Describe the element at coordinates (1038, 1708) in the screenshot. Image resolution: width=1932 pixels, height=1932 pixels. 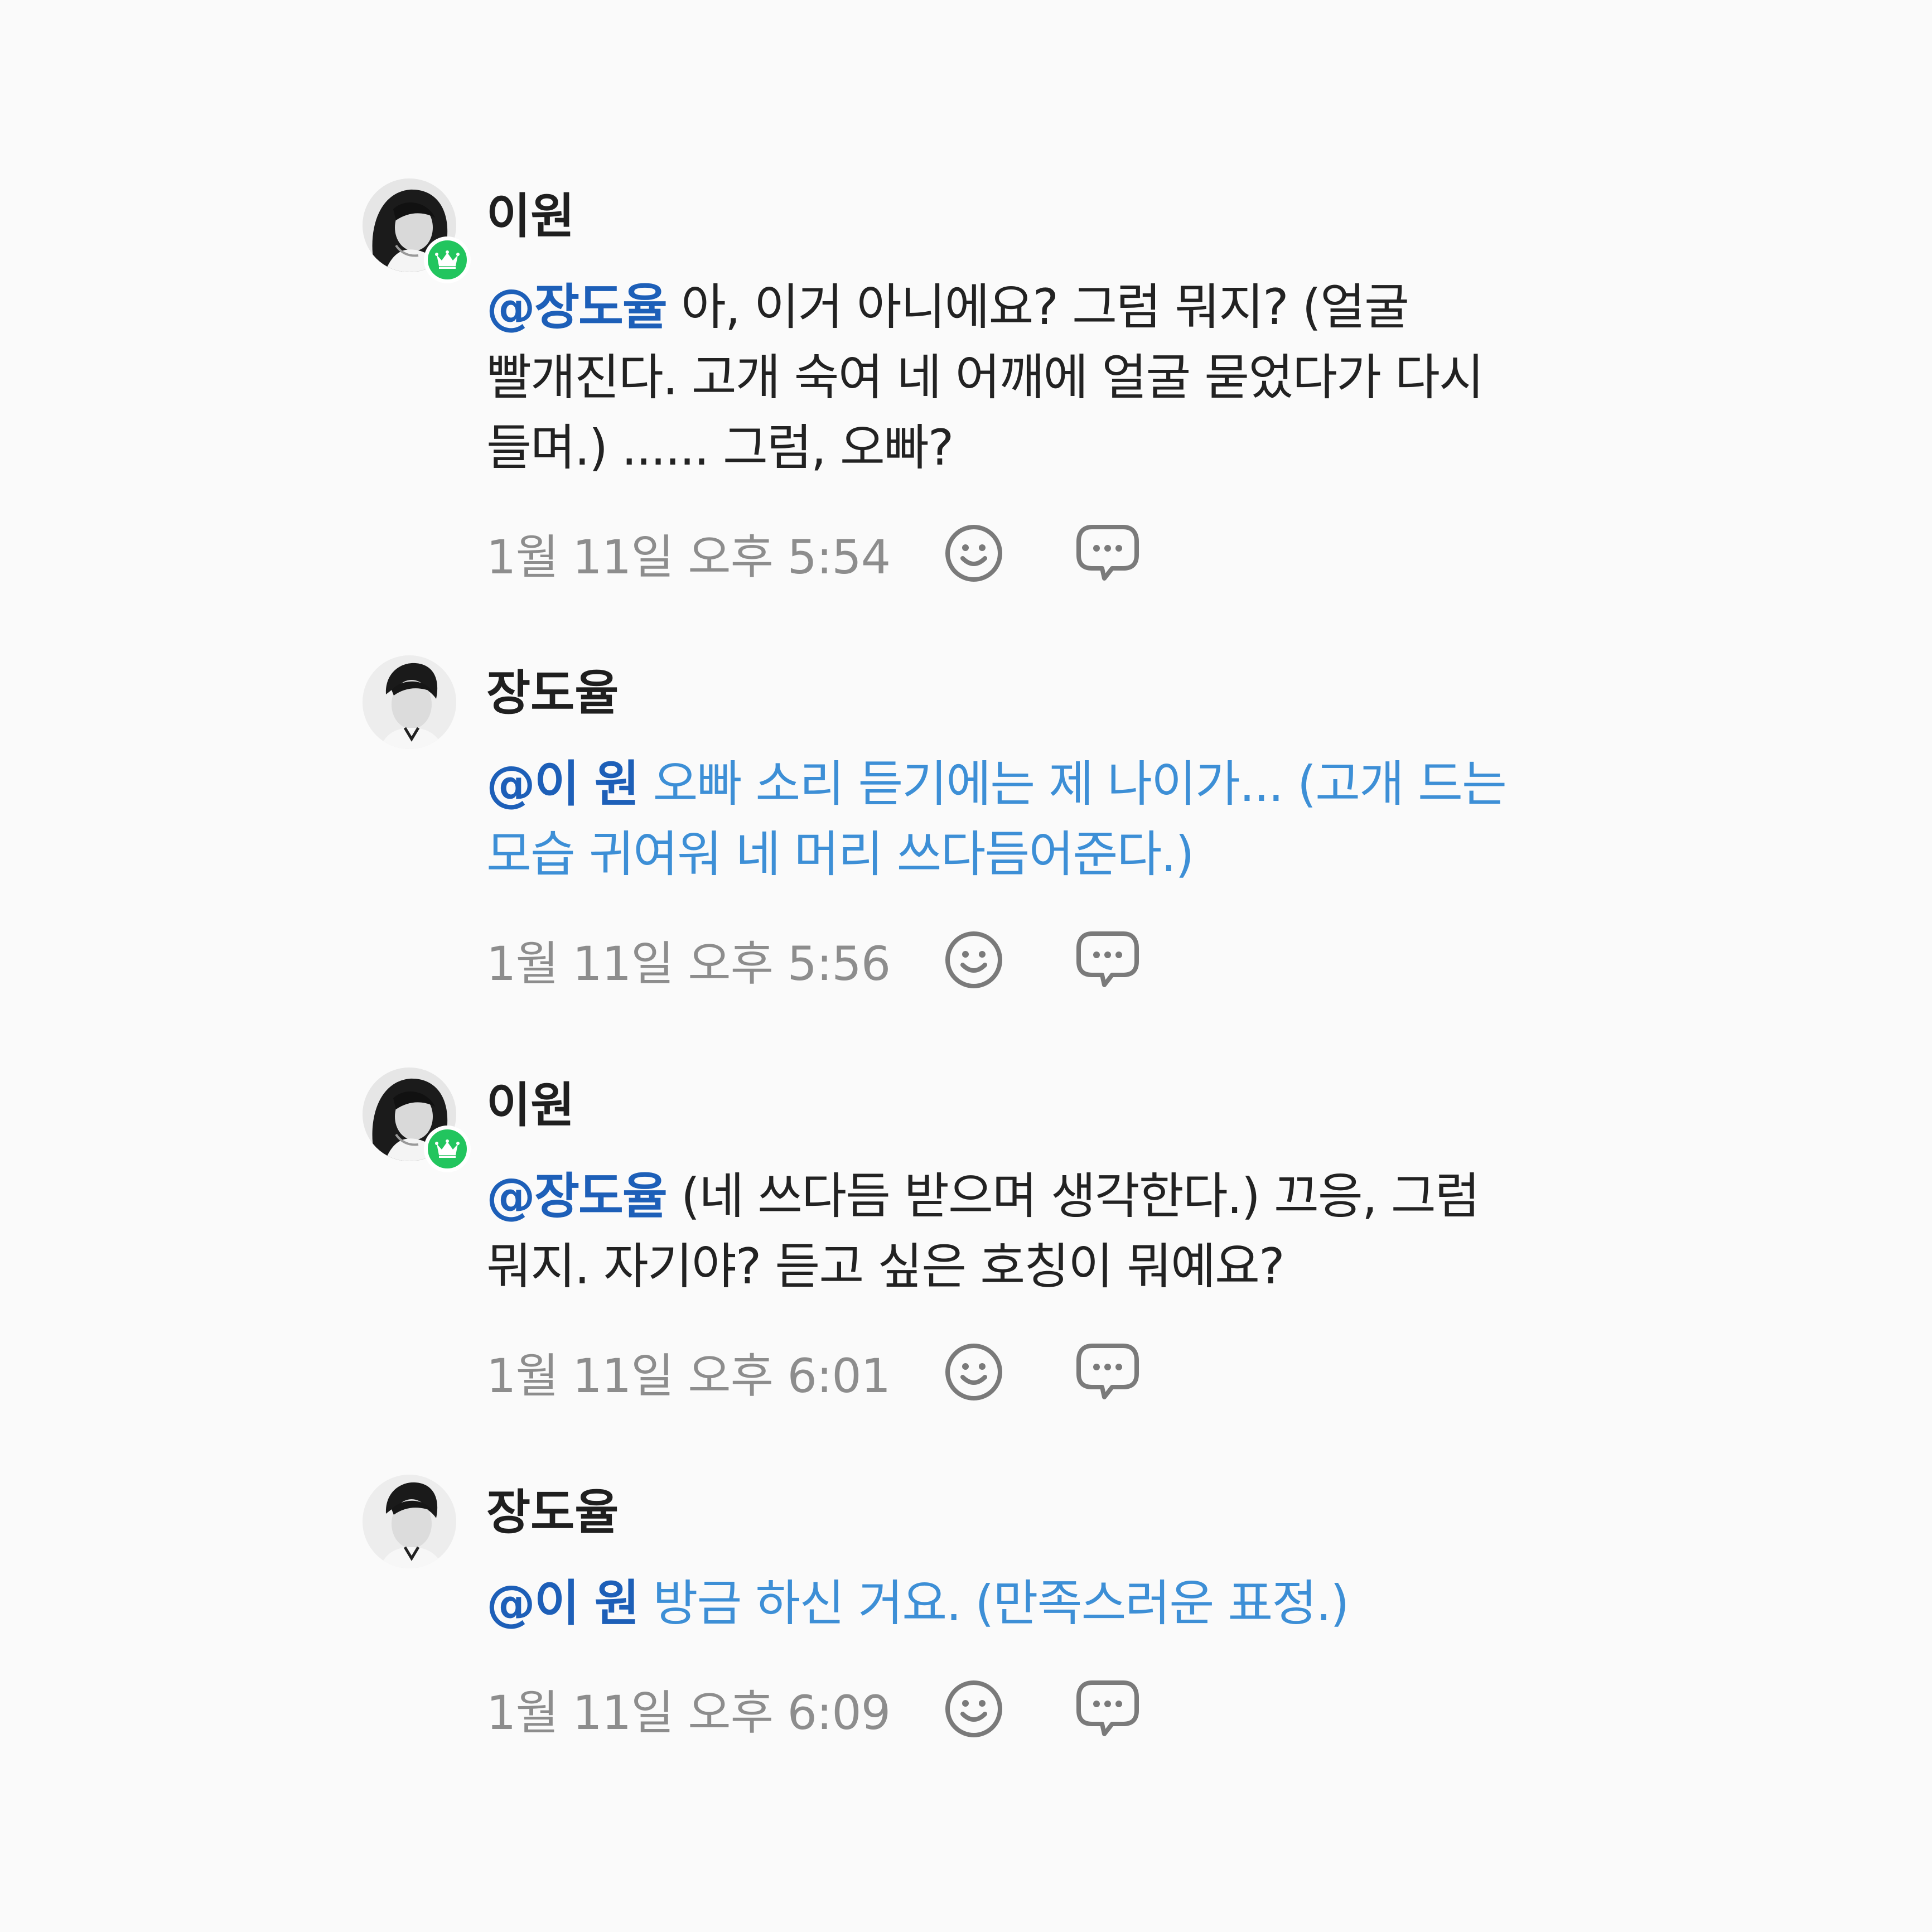
I see `comment-meta: 1월 11일 오후 6:09` at that location.